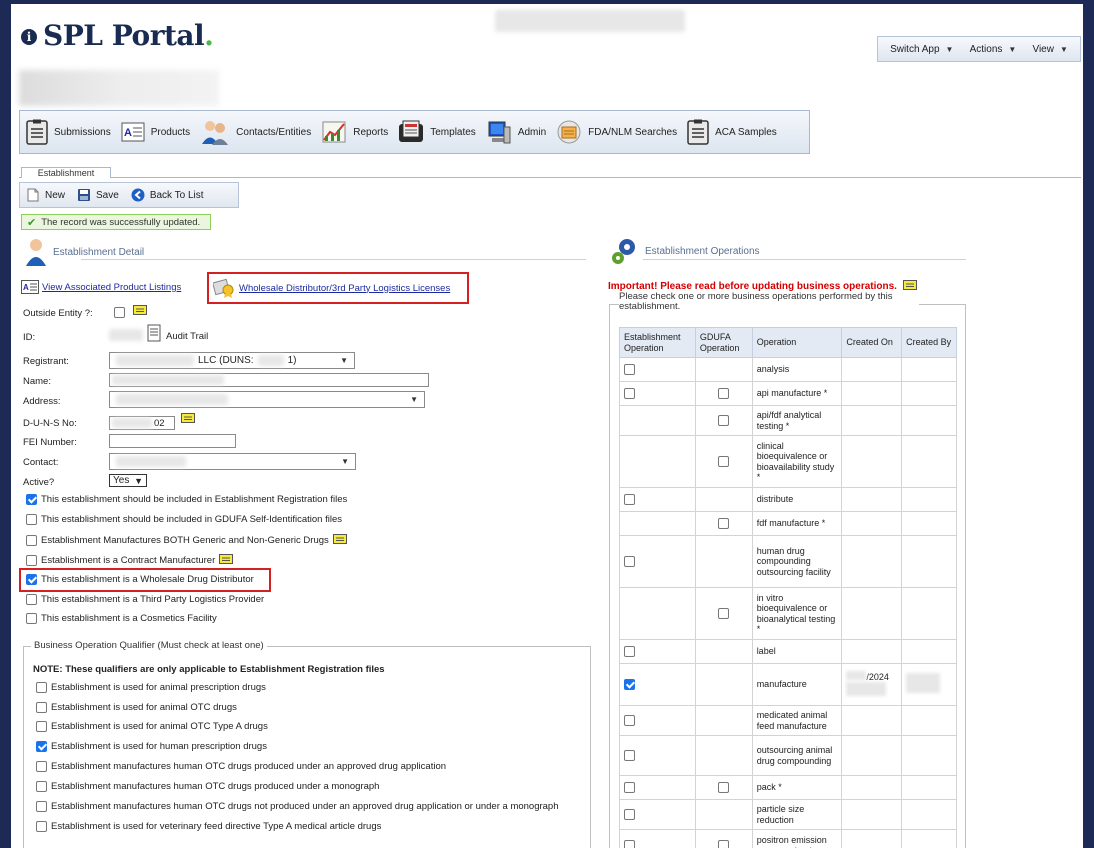  Describe the element at coordinates (797, 342) in the screenshot. I see `col-operation: Operation` at that location.